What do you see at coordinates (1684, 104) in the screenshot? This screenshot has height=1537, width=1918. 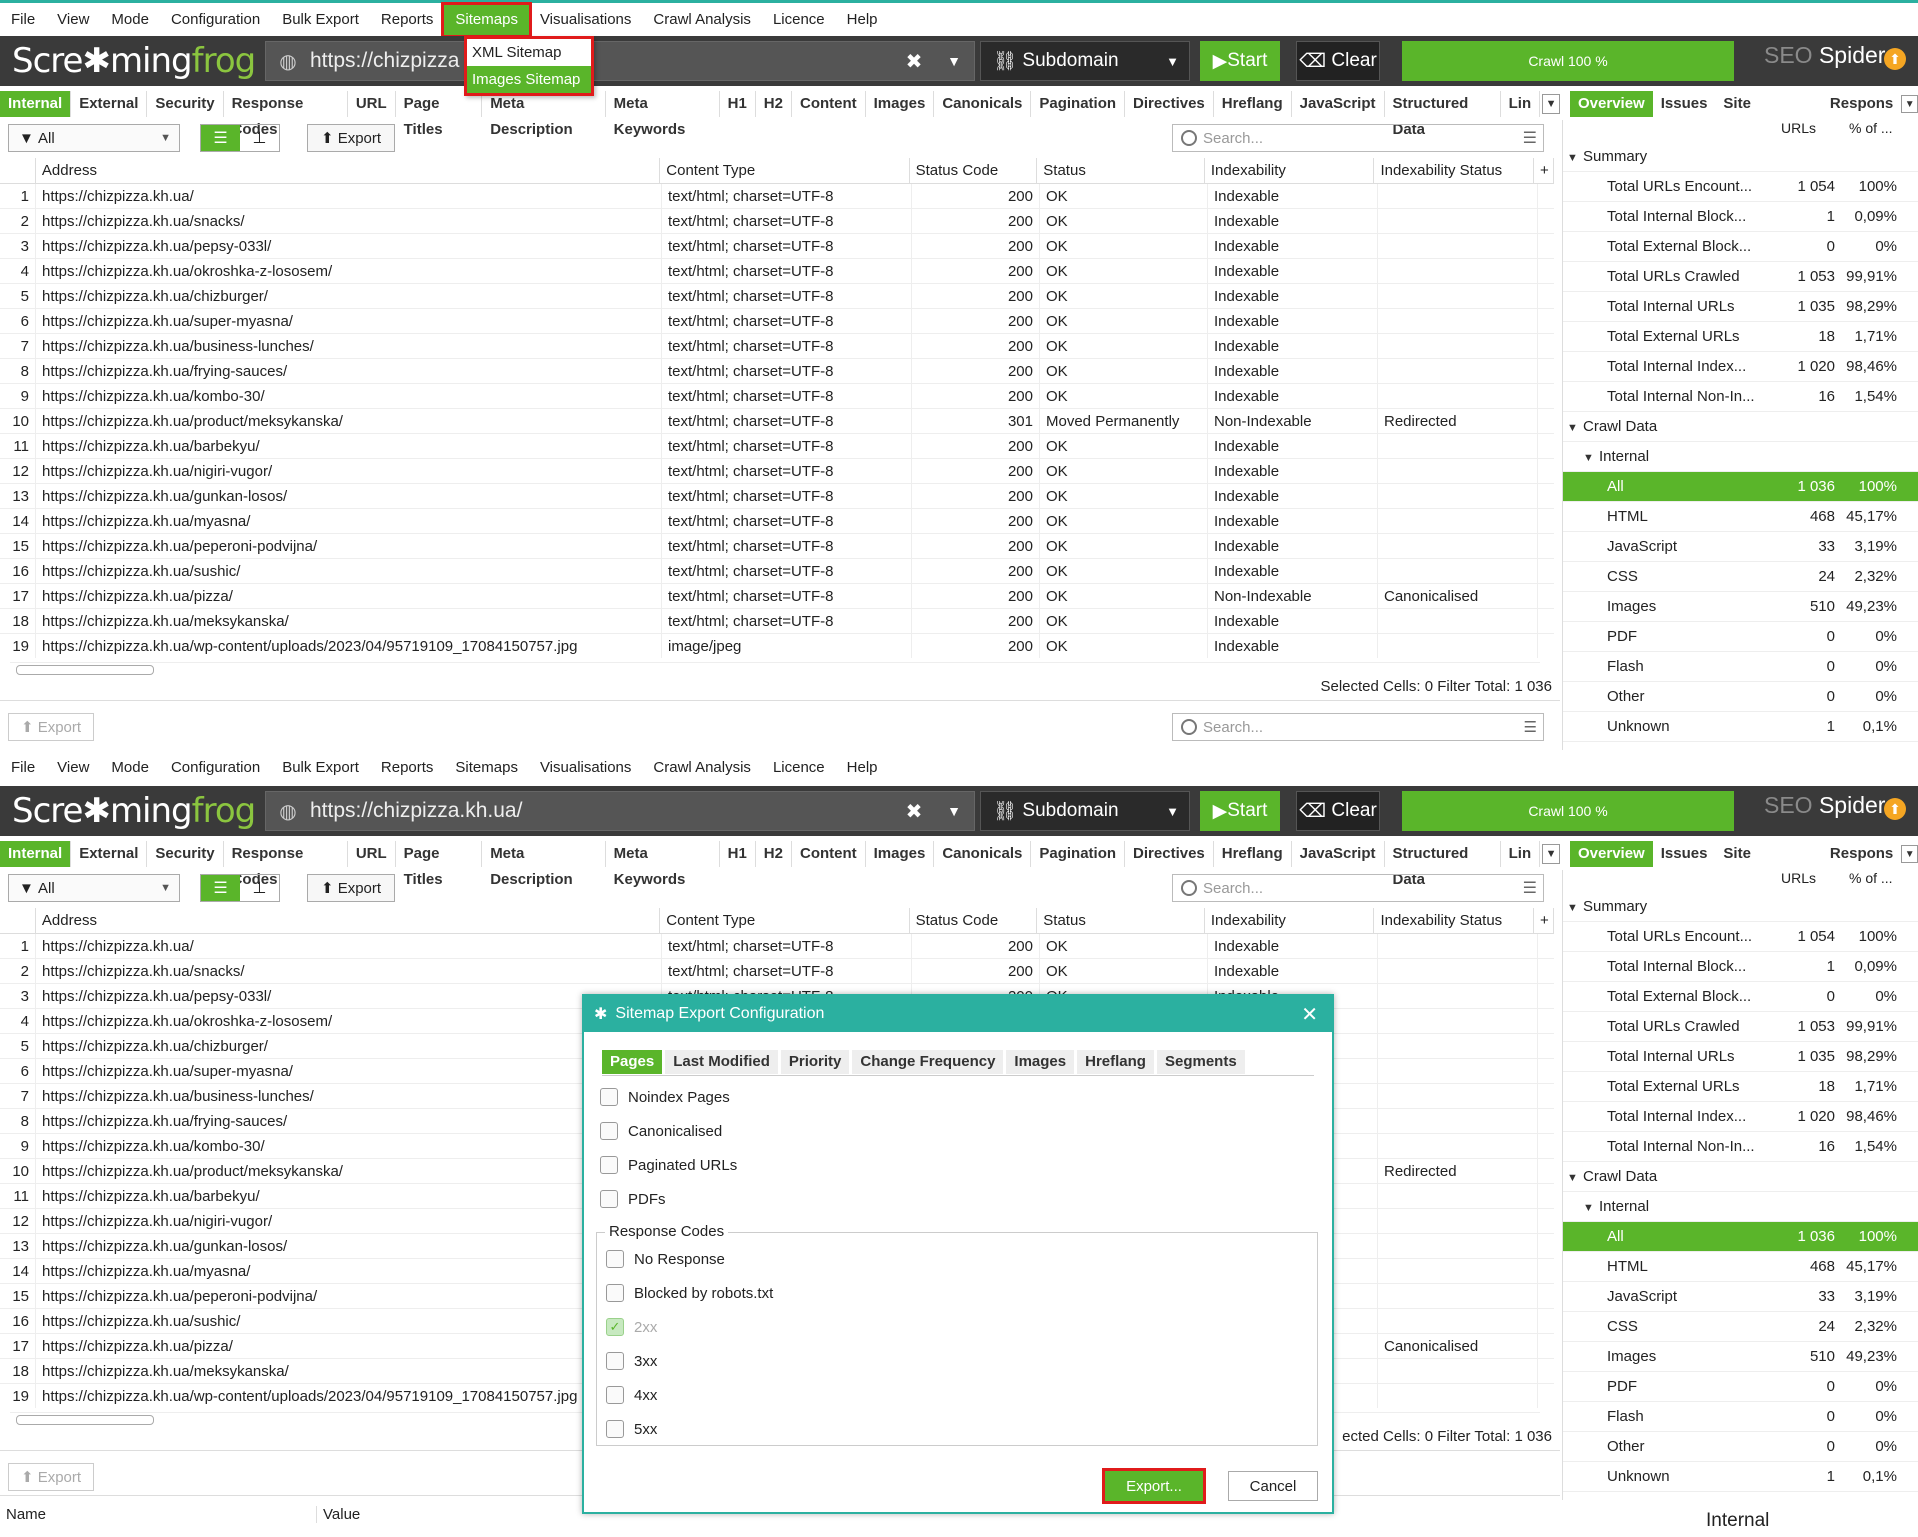 I see `right-tab-issues: Issues` at bounding box center [1684, 104].